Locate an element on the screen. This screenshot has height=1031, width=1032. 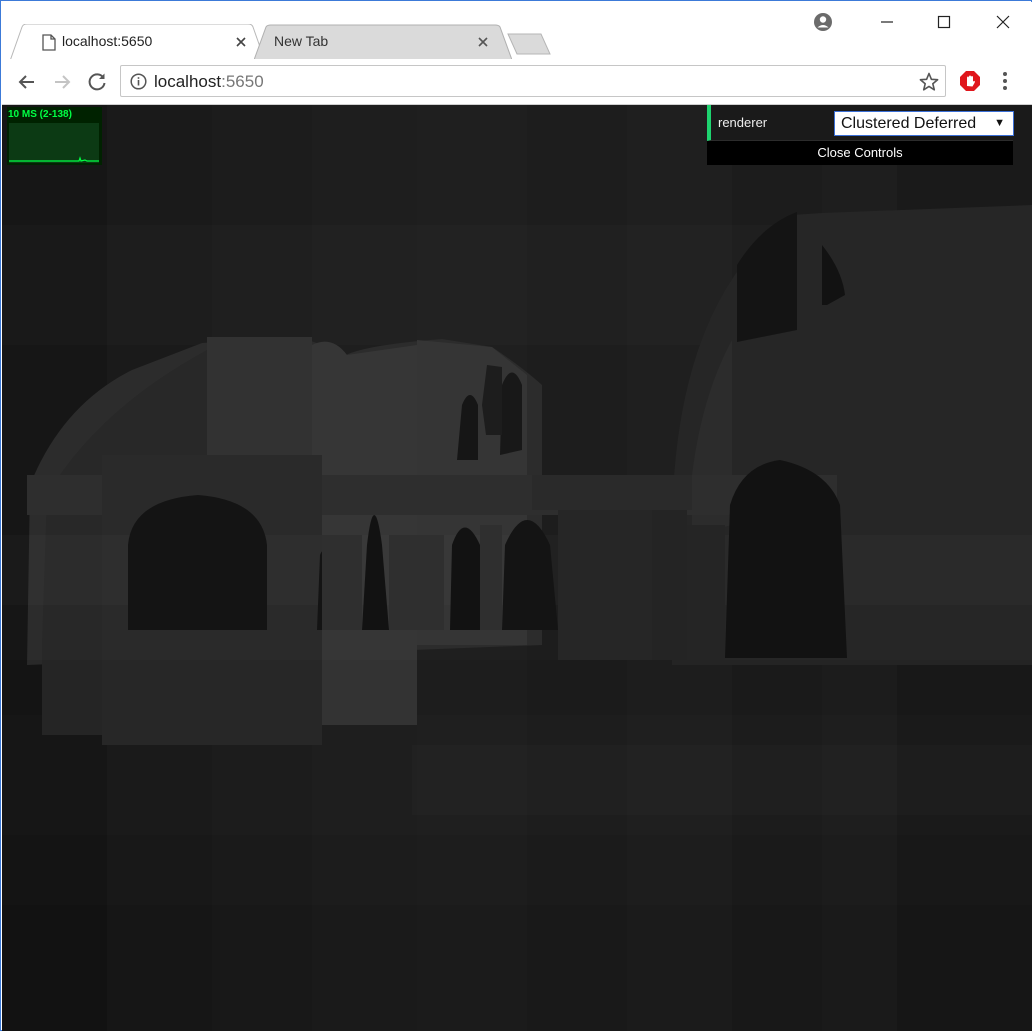
url-text: localhost:5650 is located at coordinates (209, 82).